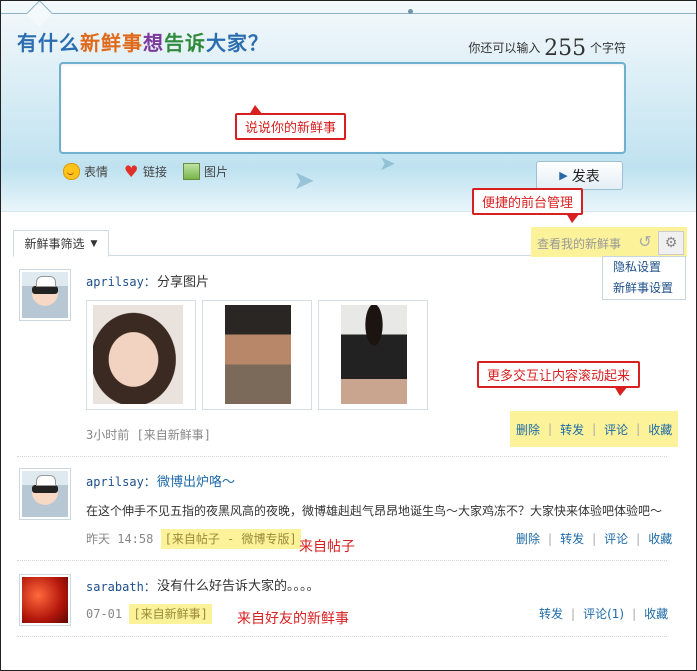 The height and width of the screenshot is (671, 697). What do you see at coordinates (565, 48) in the screenshot?
I see `counter-value: 255` at bounding box center [565, 48].